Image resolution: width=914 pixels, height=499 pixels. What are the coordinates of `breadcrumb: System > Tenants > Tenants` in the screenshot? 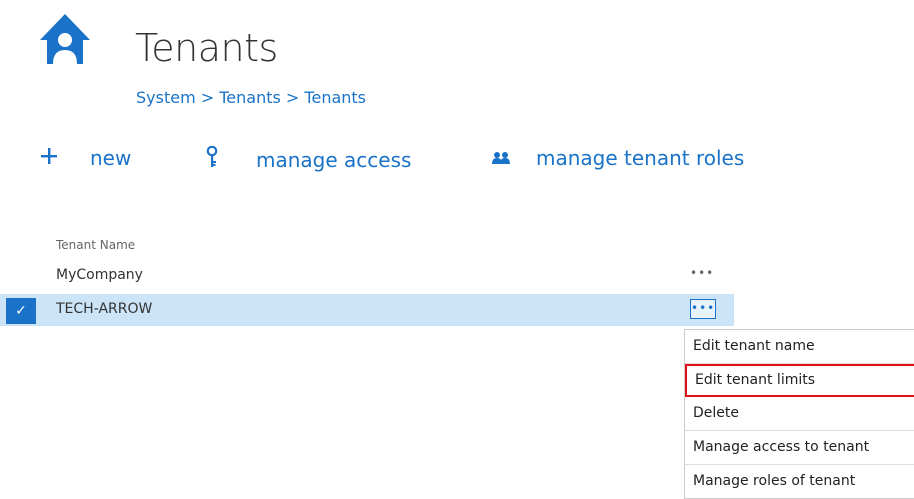 It's located at (251, 97).